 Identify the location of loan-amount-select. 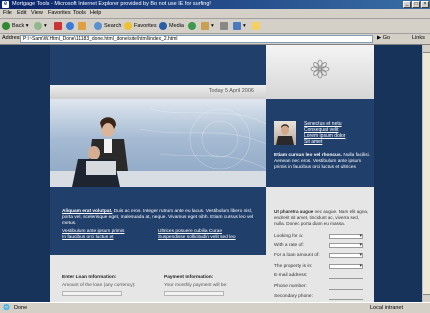
(346, 255).